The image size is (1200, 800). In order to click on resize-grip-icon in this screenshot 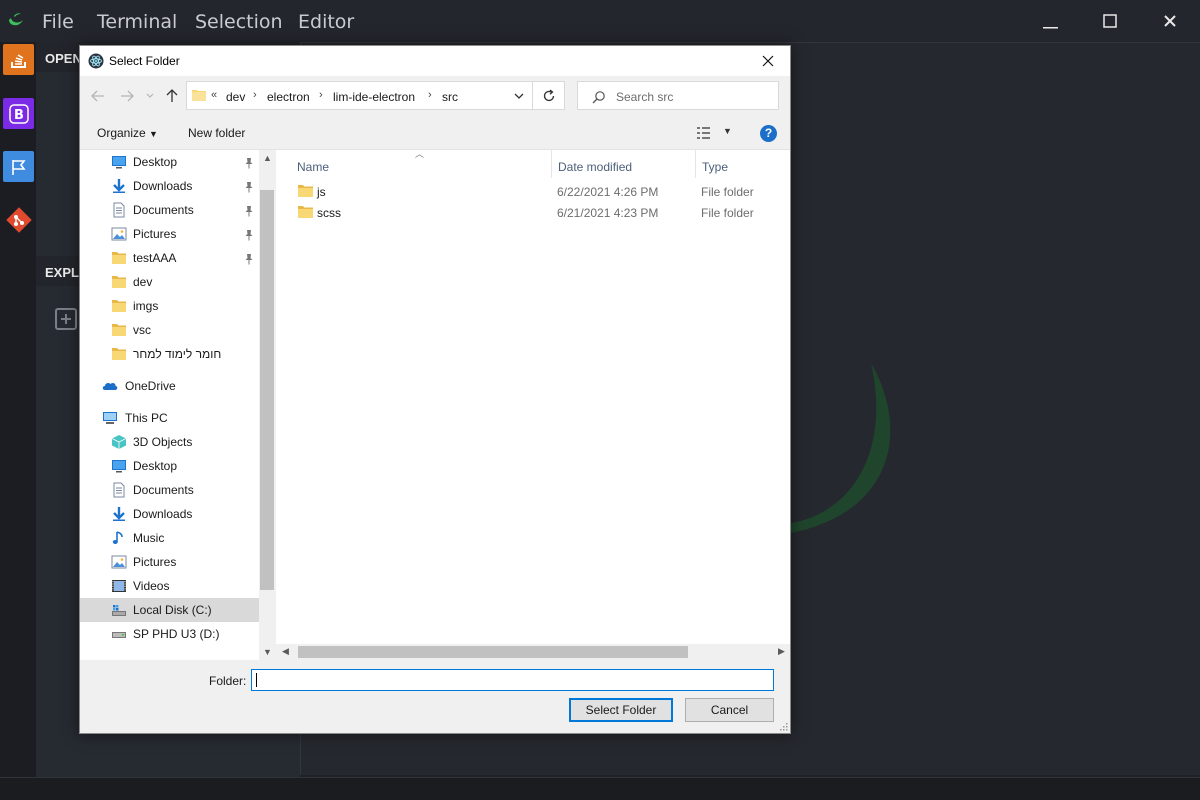, I will do `click(783, 726)`.